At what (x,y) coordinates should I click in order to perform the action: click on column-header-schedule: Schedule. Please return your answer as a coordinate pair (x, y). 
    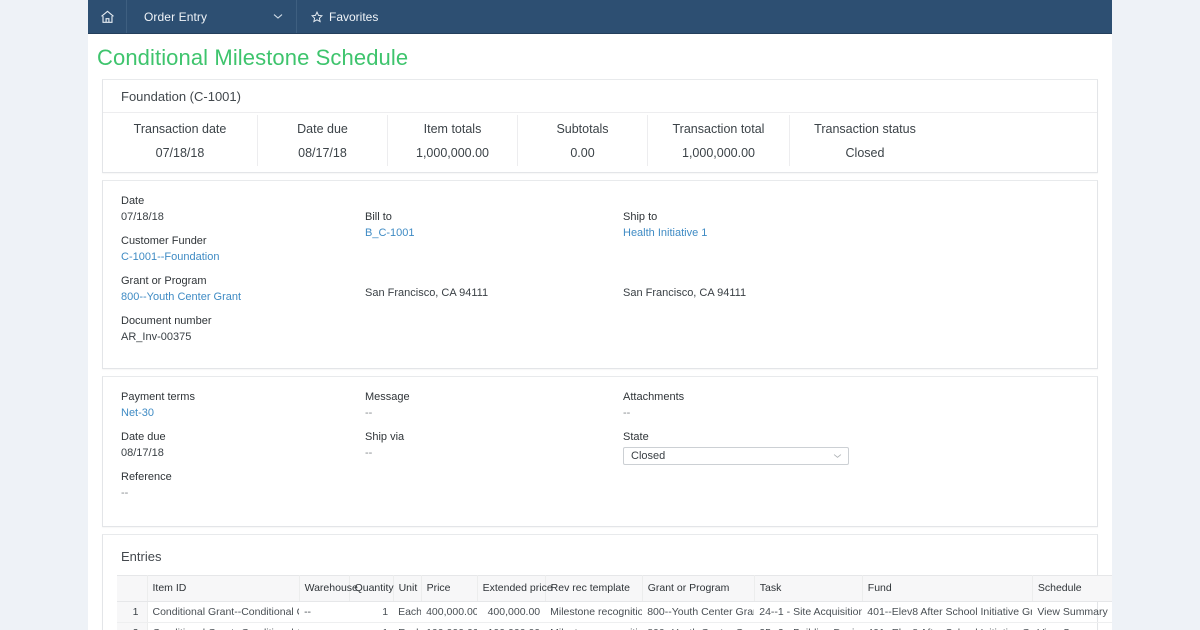
    Looking at the image, I should click on (1072, 588).